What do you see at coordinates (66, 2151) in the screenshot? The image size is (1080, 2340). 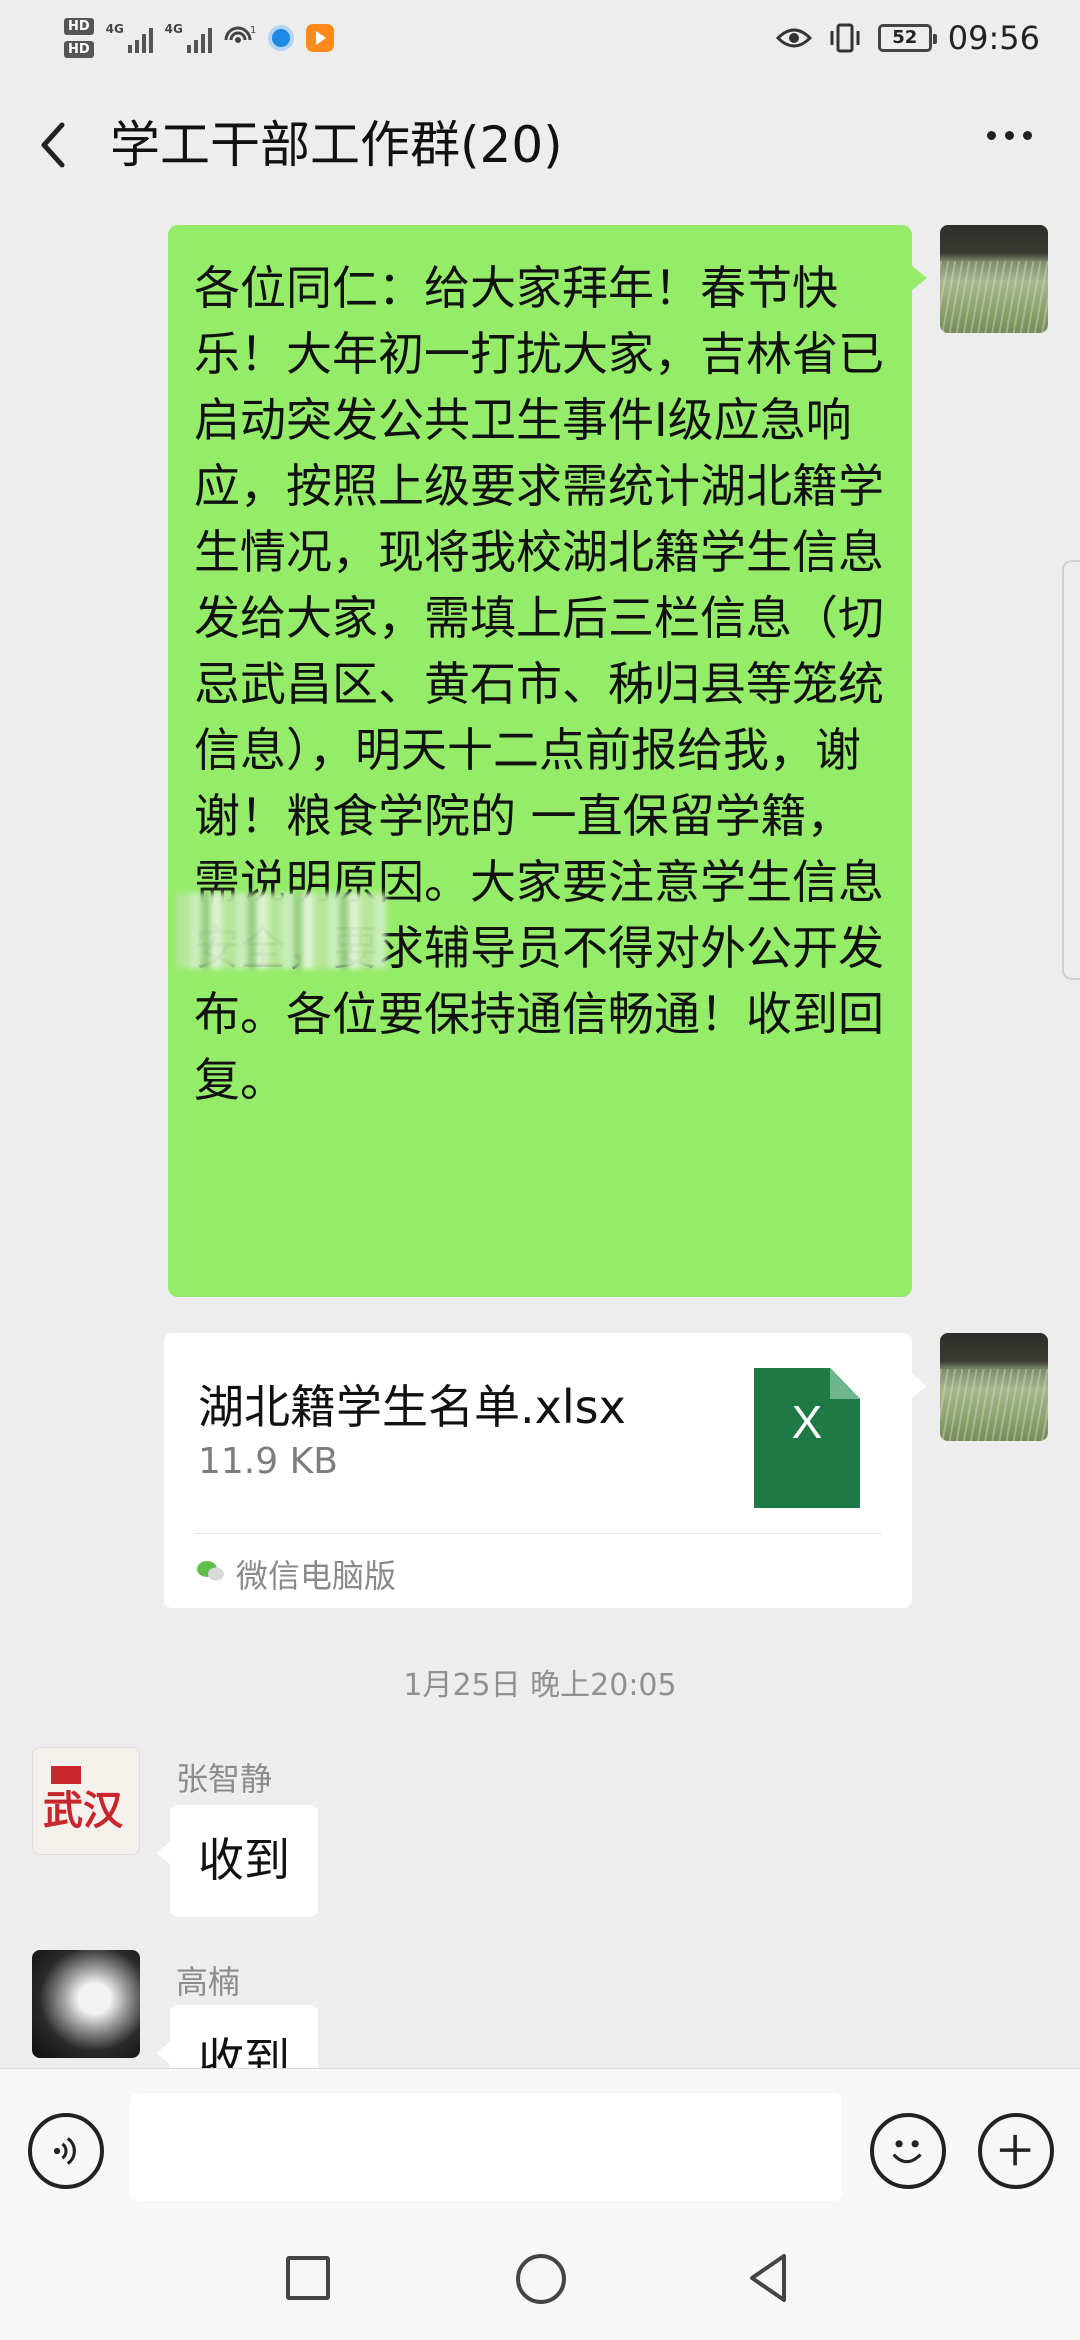 I see `voice-input-icon` at bounding box center [66, 2151].